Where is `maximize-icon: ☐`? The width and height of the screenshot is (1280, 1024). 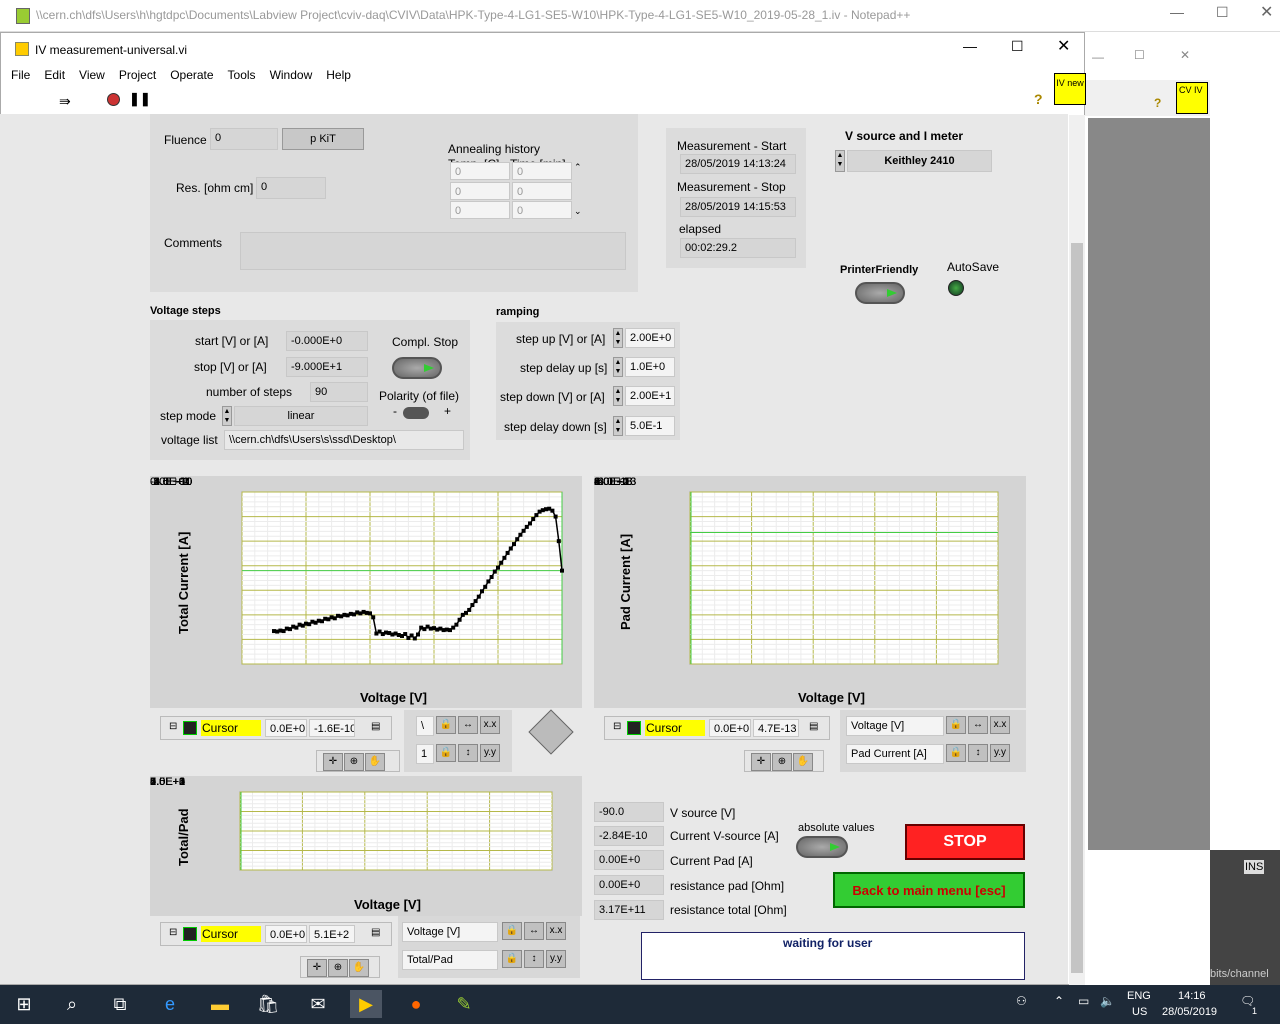
maximize-icon: ☐ is located at coordinates (1222, 12).